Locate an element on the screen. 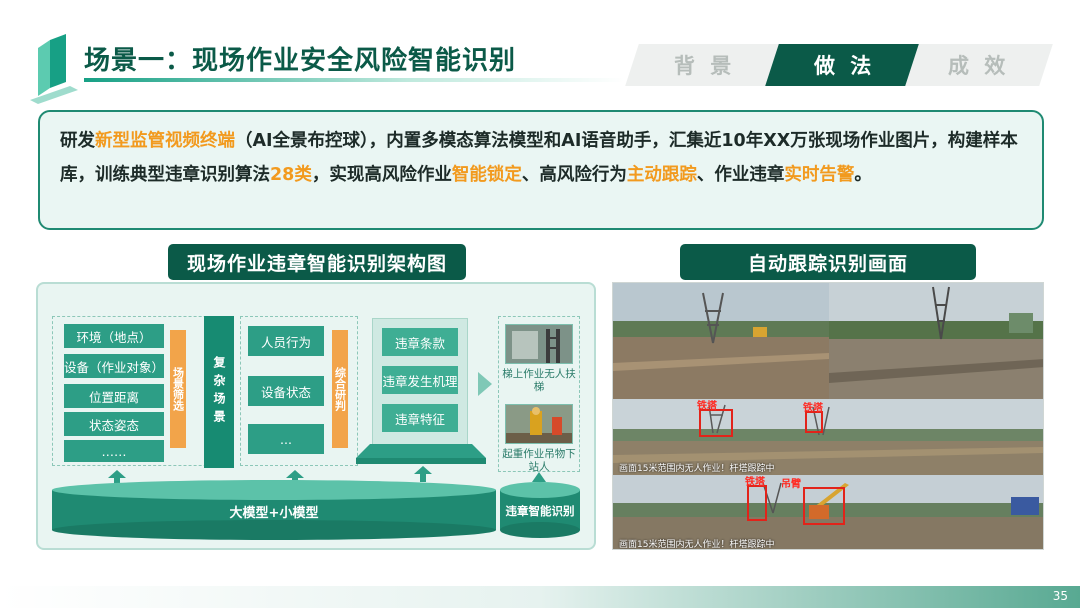  intro-text: 、高风险行为 is located at coordinates (574, 175).